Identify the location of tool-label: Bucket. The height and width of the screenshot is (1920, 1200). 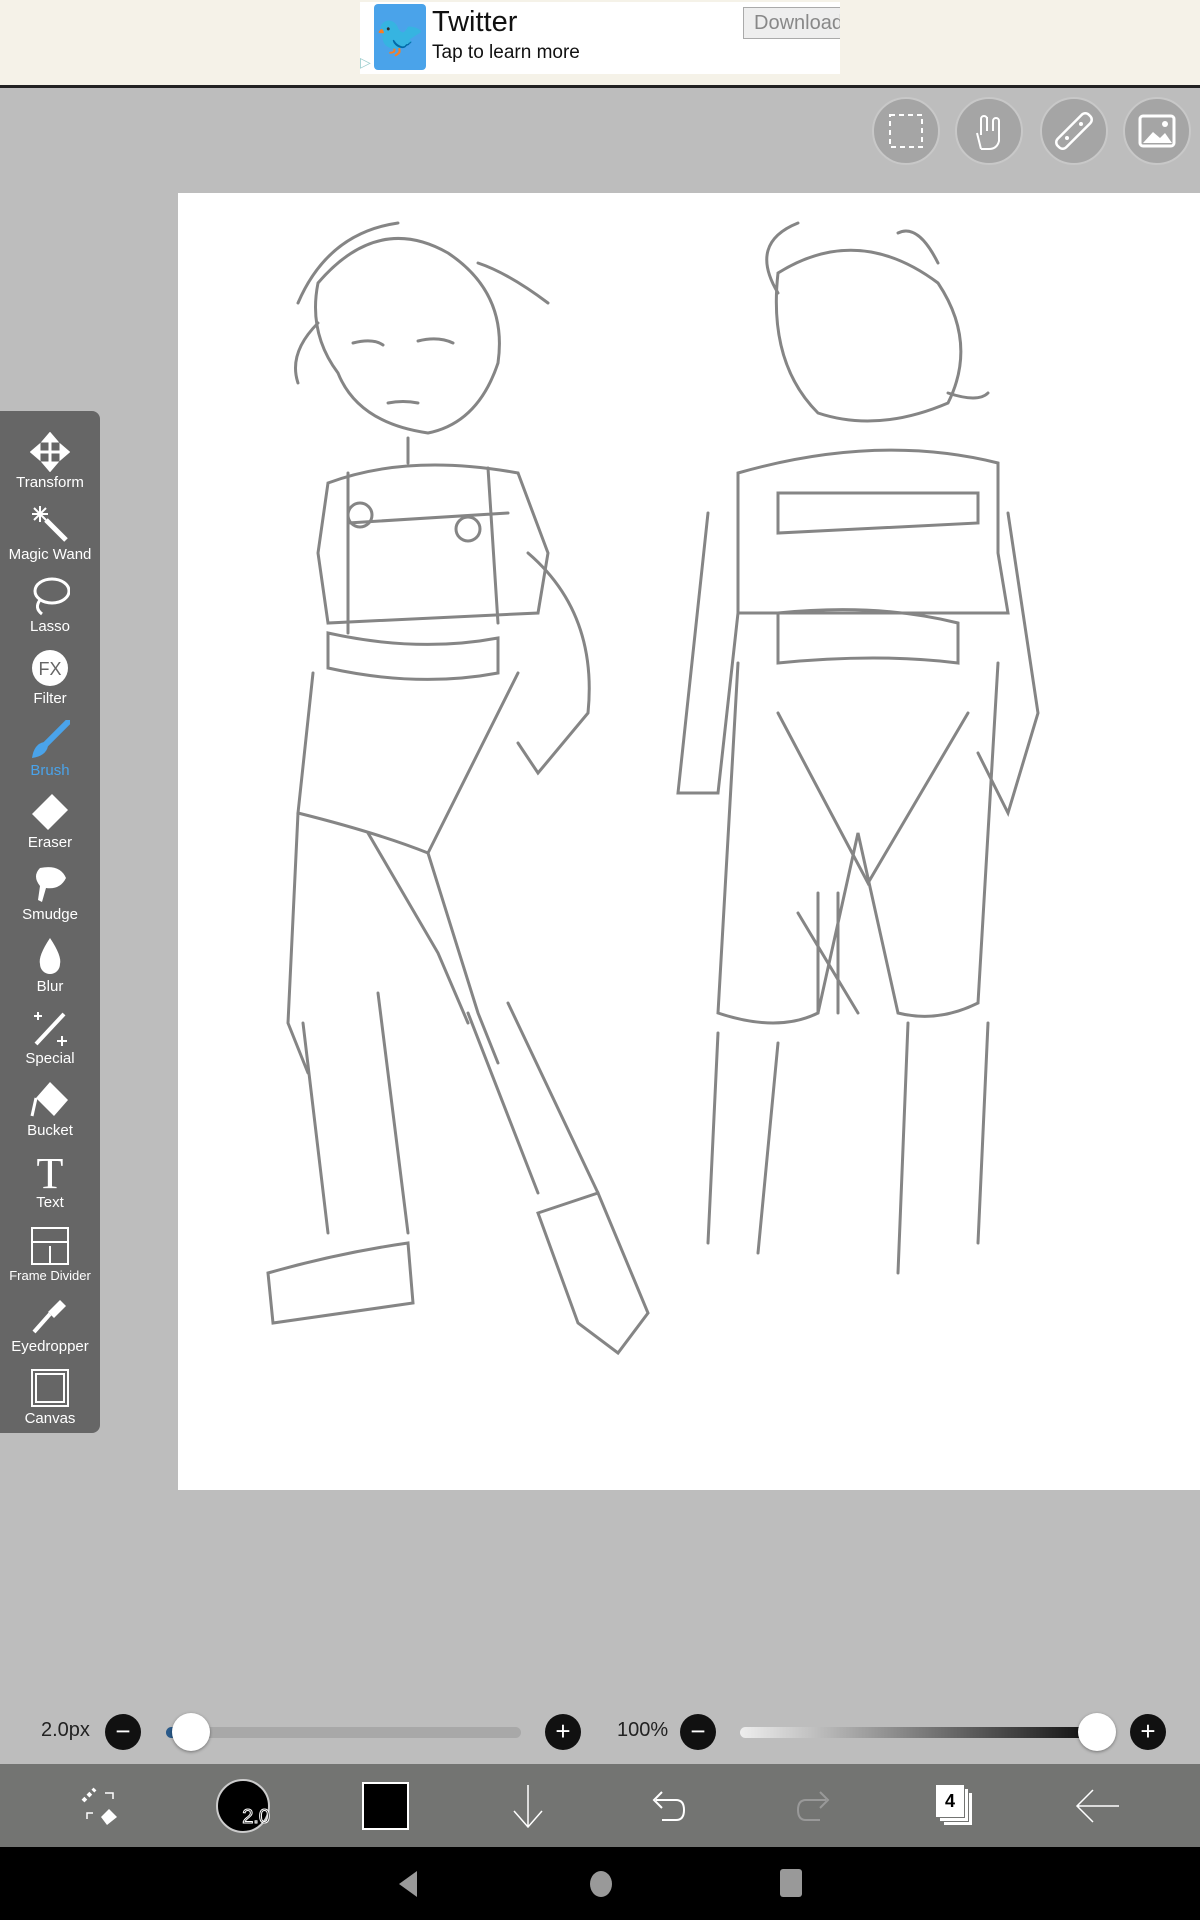
(50, 1130).